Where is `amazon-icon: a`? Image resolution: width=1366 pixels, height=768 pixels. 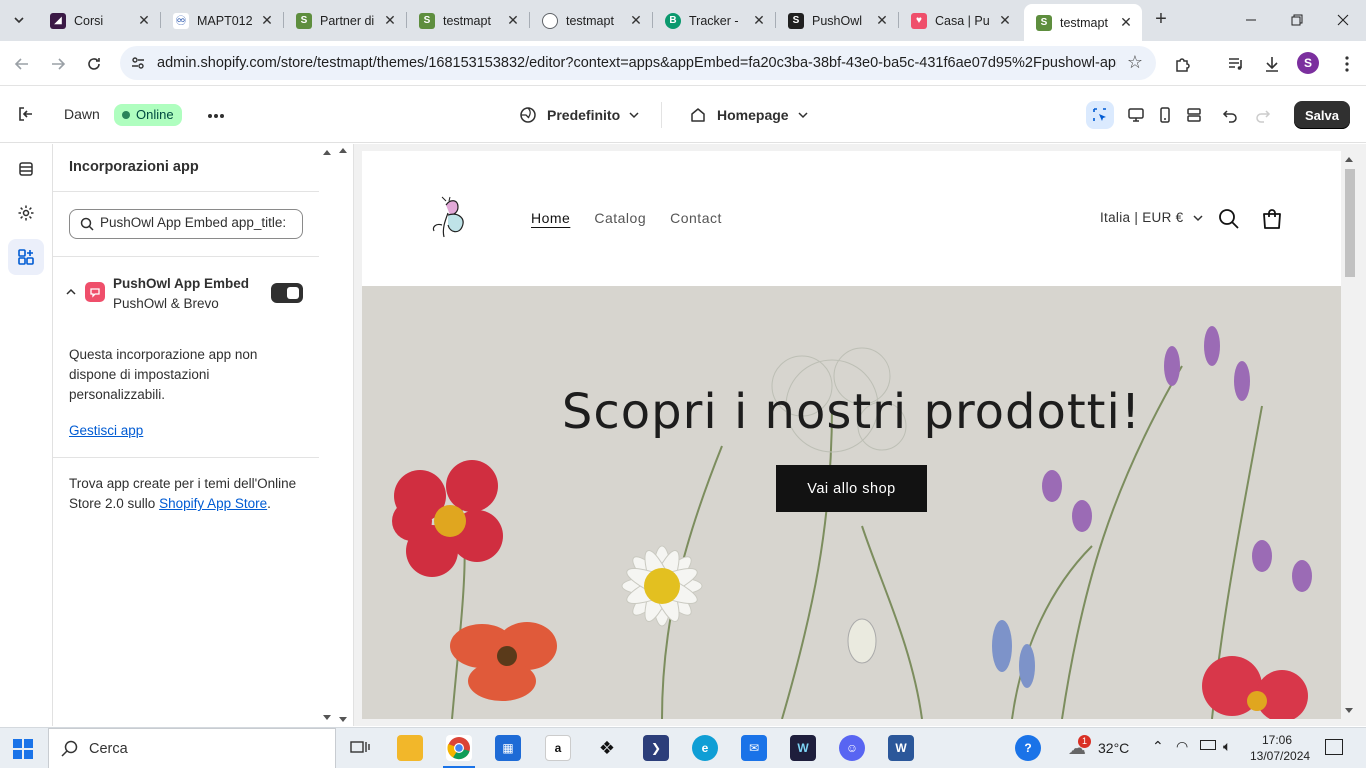
amazon-icon: a is located at coordinates (558, 748).